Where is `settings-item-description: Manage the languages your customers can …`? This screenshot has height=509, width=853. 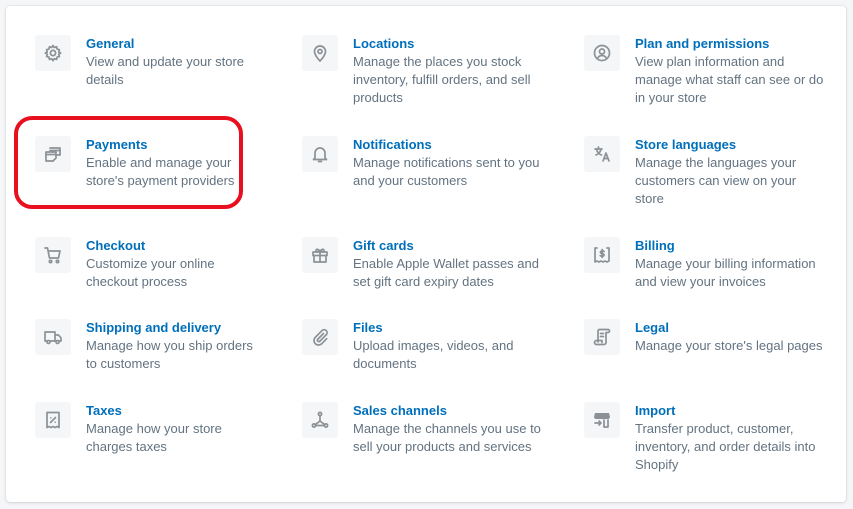 settings-item-description: Manage the languages your customers can … is located at coordinates (716, 180).